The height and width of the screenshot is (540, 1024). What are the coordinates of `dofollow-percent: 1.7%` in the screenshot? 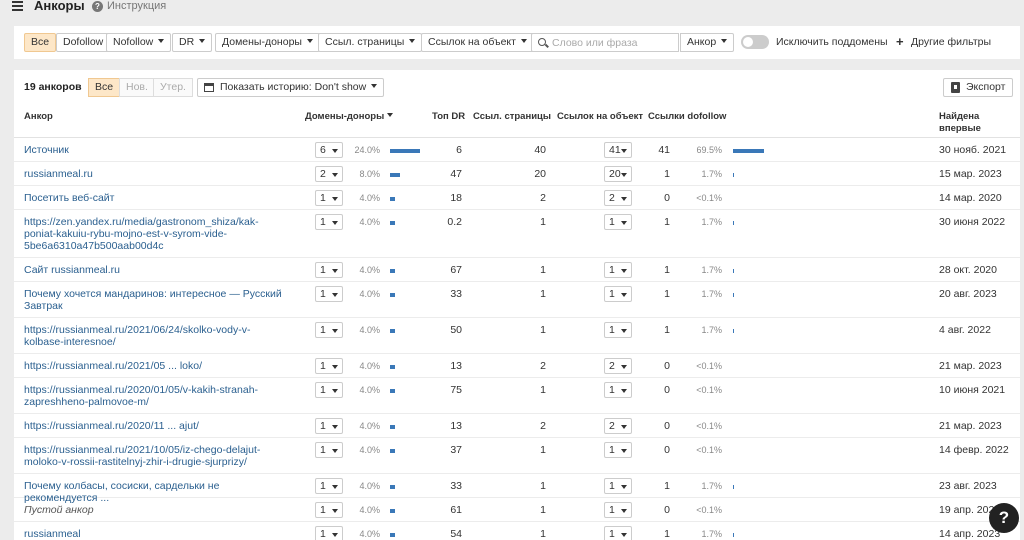 It's located at (711, 486).